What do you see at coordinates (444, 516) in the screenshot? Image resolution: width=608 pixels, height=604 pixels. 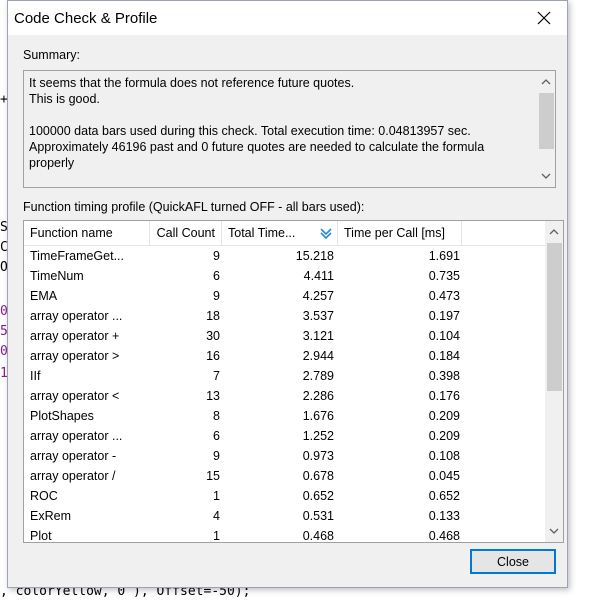 I see `time-per-call-cell: 0.133` at bounding box center [444, 516].